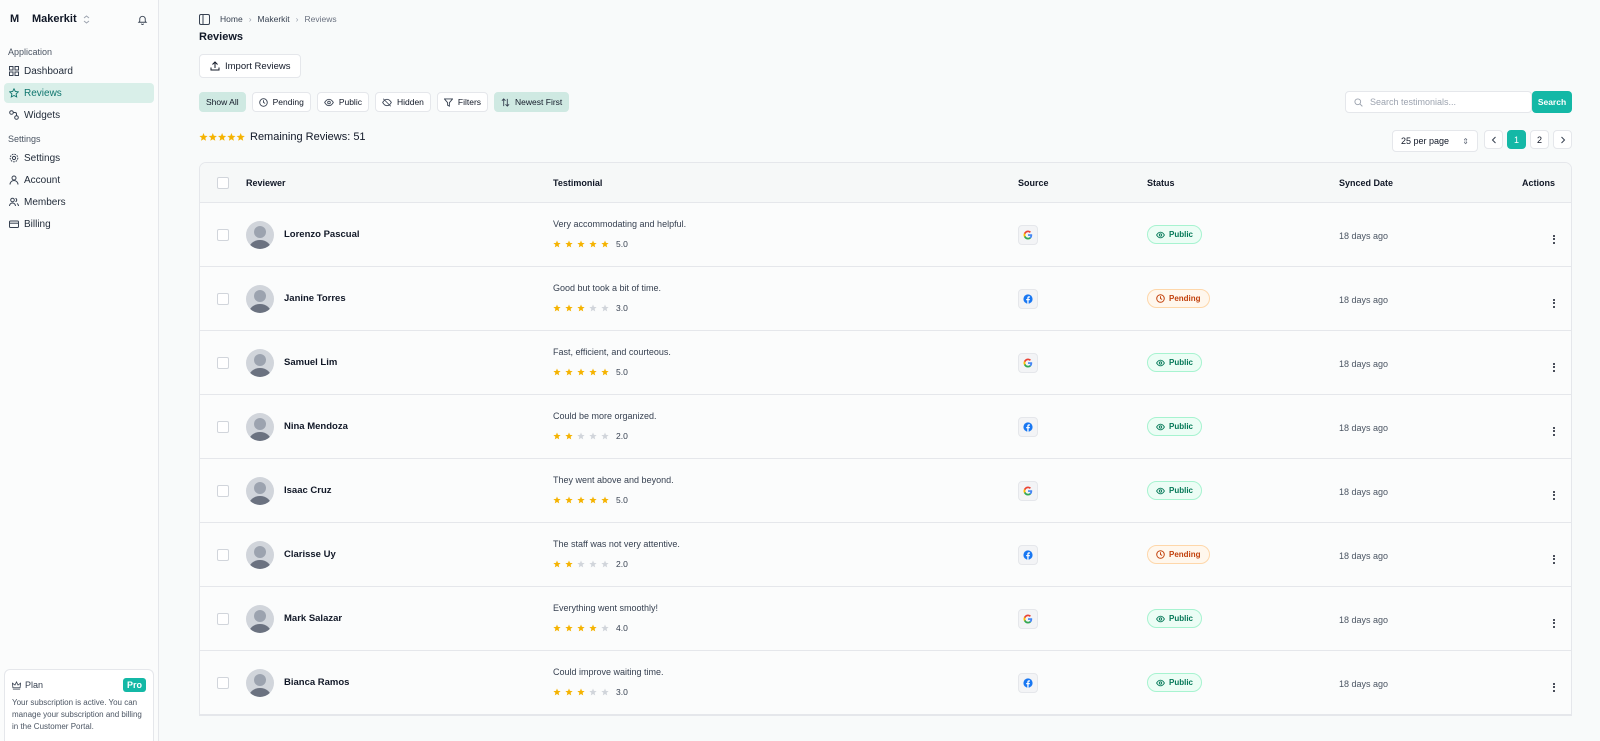 This screenshot has width=1600, height=741. What do you see at coordinates (79, 71) in the screenshot?
I see `sidebar-item-dashboard: Dashboard` at bounding box center [79, 71].